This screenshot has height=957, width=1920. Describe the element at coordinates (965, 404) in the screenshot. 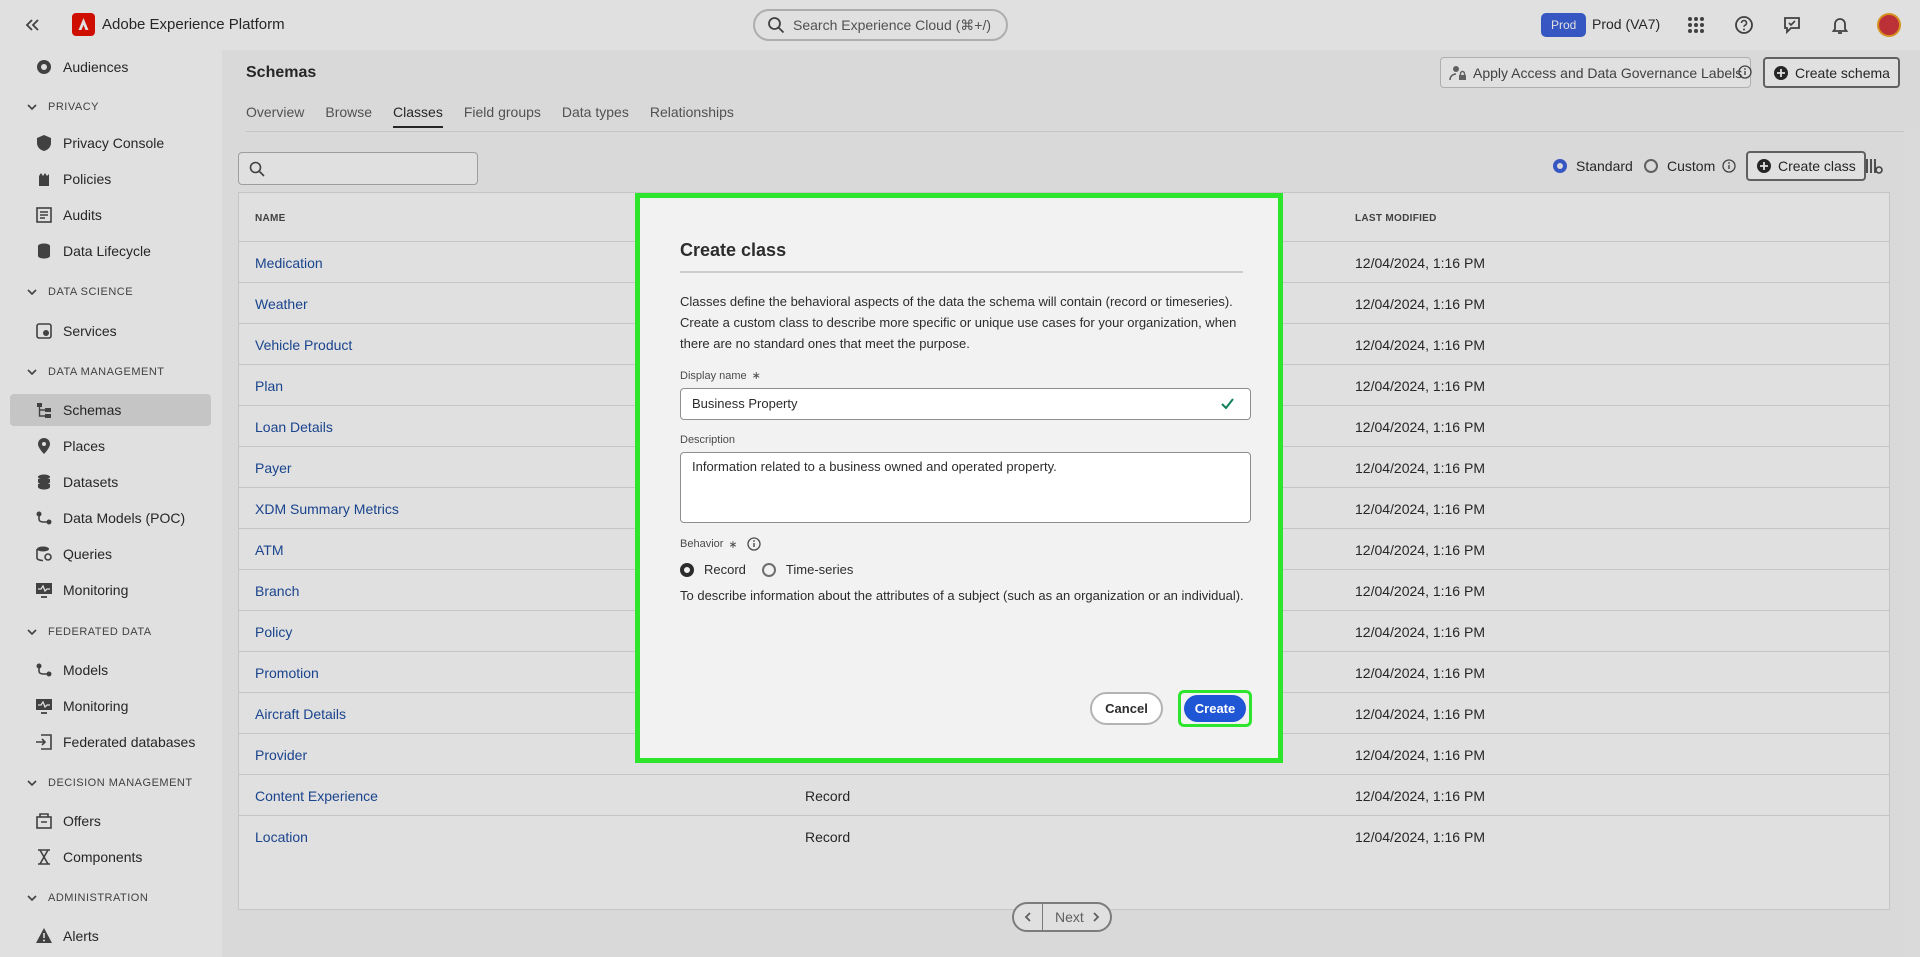

I see `display-name-field: Business Property` at that location.